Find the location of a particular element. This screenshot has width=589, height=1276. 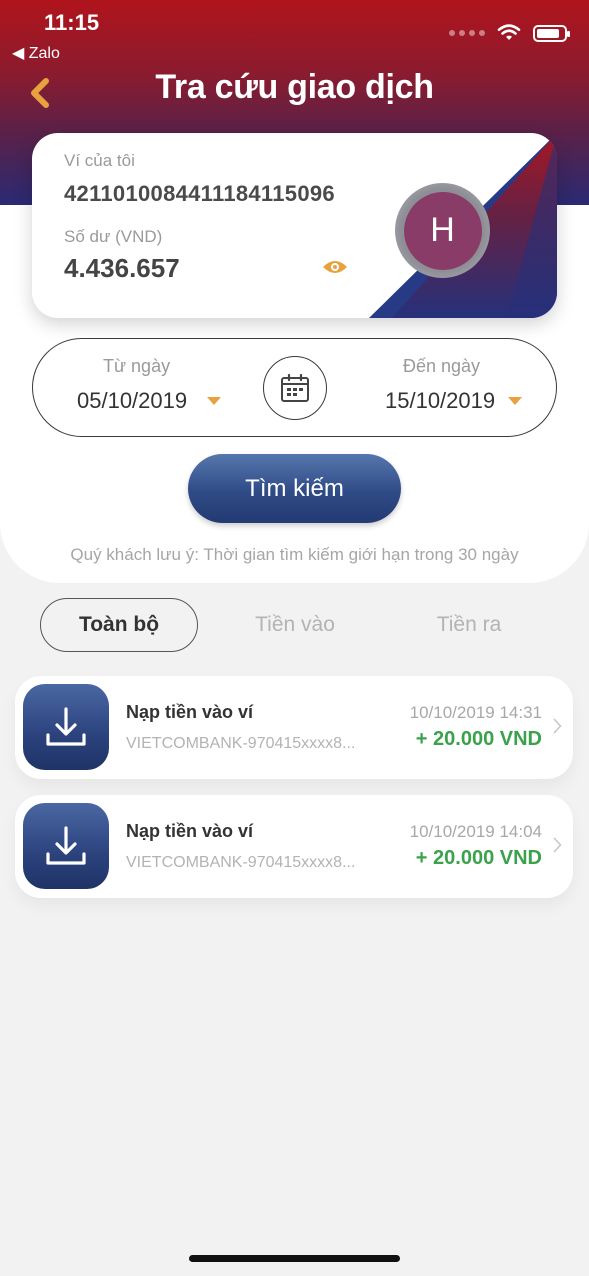

page-title: Tra cứu giao dịch is located at coordinates (294, 87).